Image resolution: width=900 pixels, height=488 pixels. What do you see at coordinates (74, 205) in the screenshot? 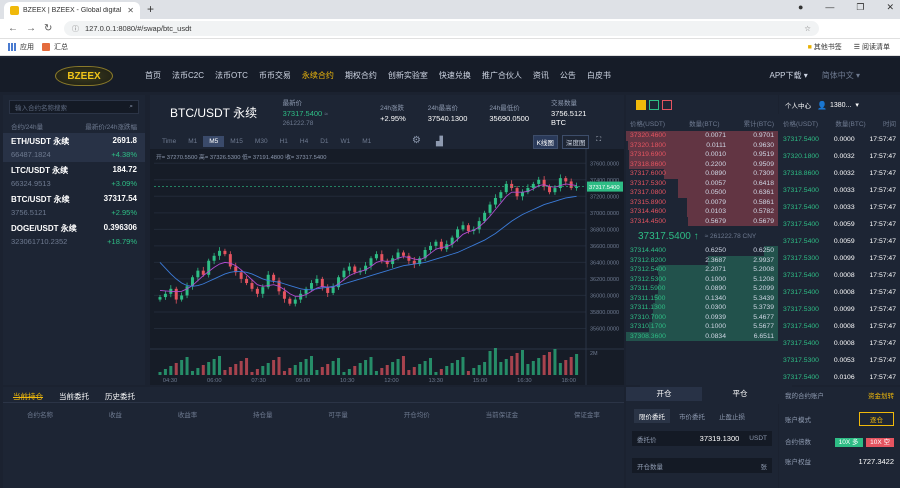
I see `market-row: BTC/USDT 永续 37317.54 3756.5121 +2.95%` at bounding box center [74, 205].